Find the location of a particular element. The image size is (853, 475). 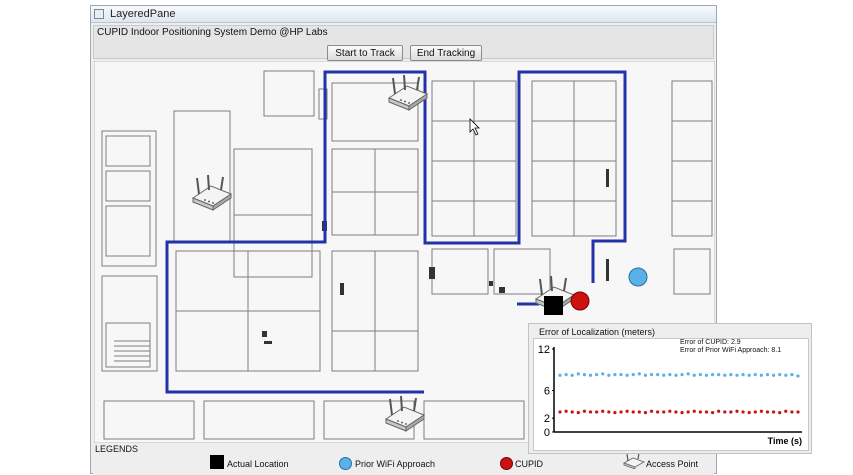

title-bar: LayeredPane is located at coordinates (403, 14).